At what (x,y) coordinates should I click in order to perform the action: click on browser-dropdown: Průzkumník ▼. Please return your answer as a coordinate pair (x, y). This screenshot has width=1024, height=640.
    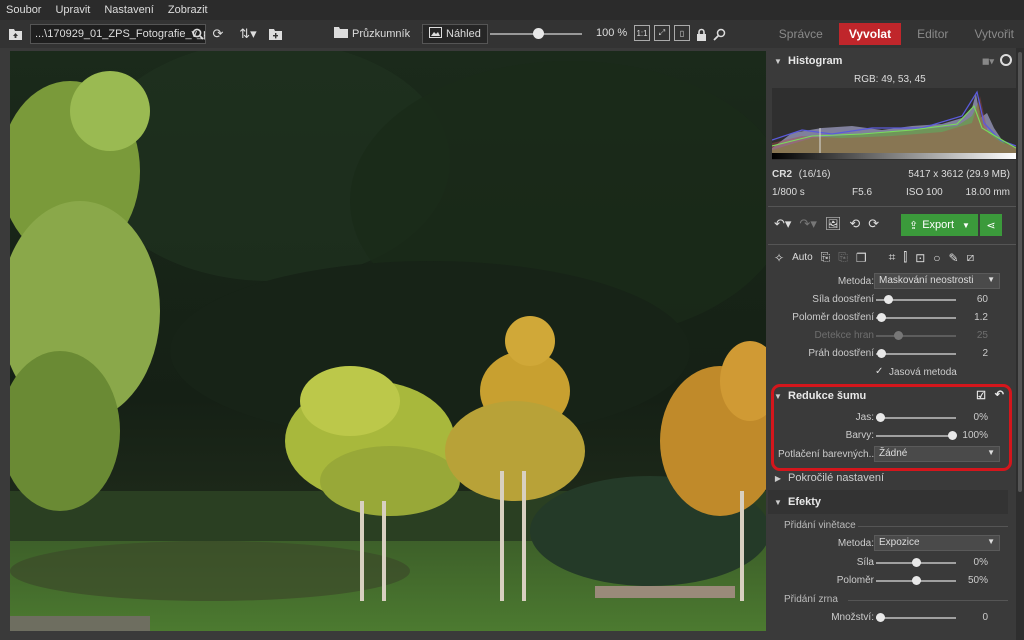
    Looking at the image, I should click on (381, 34).